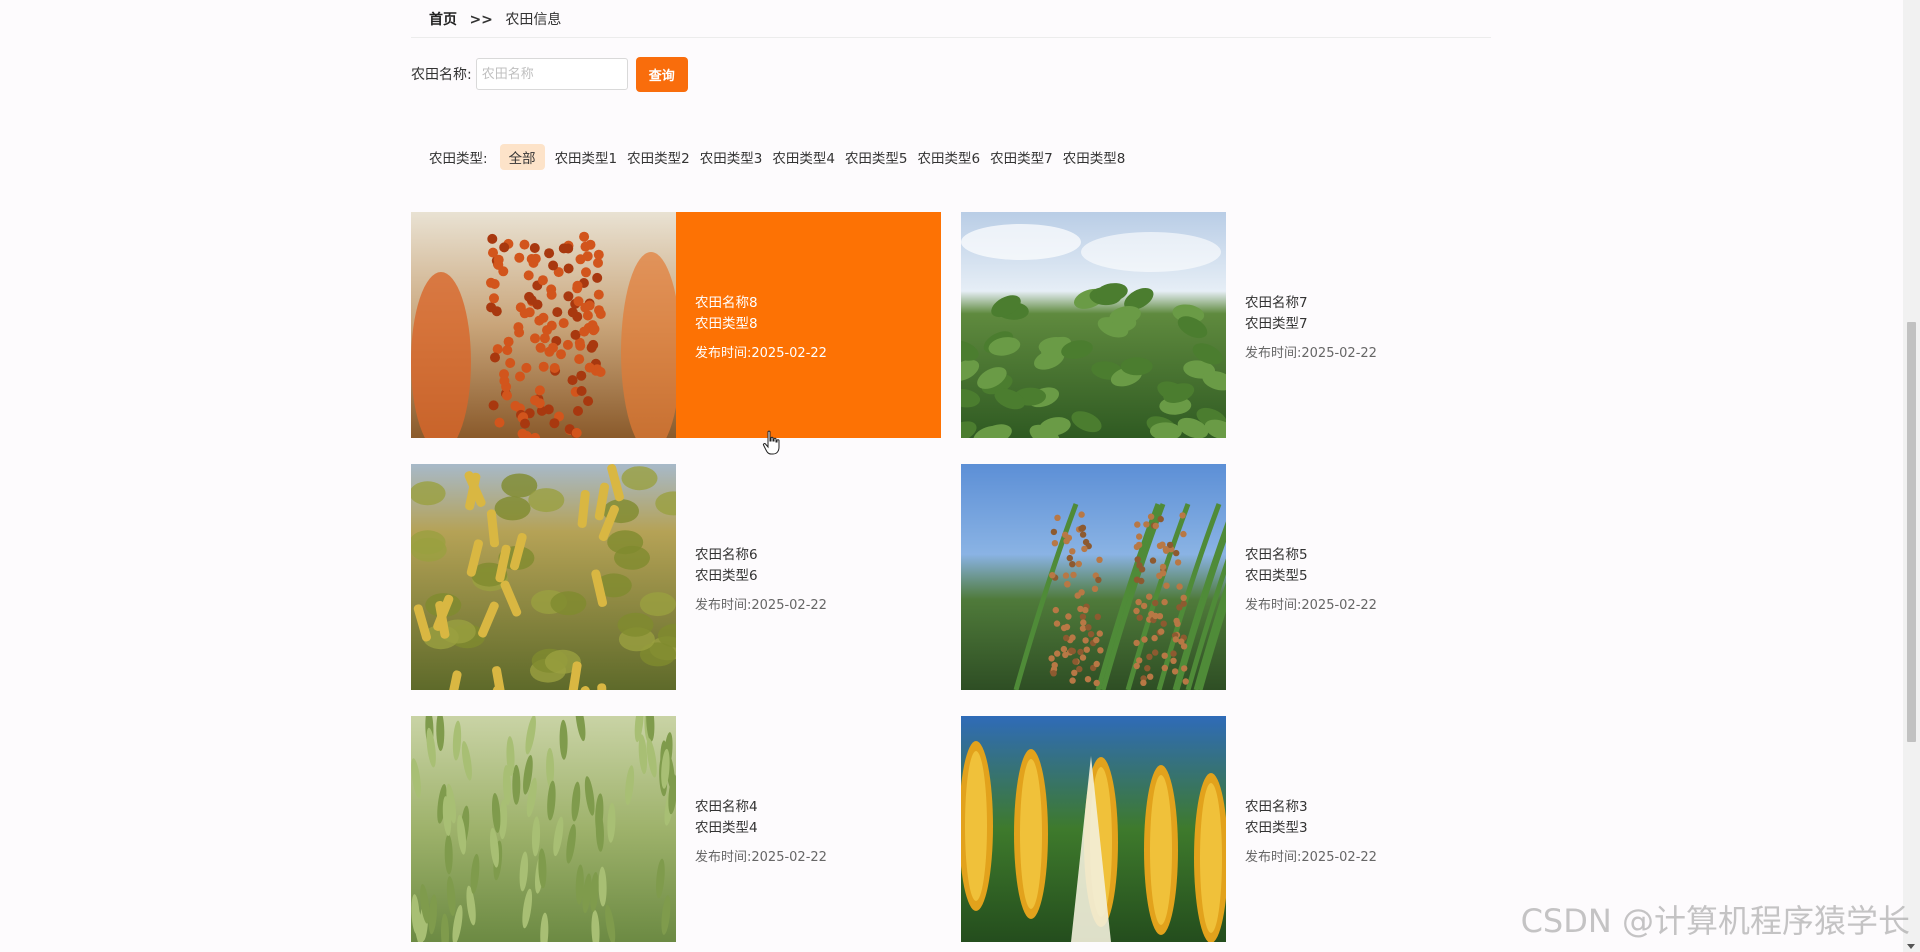 This screenshot has width=1920, height=952. What do you see at coordinates (726, 574) in the screenshot?
I see `farm-card-type: 农田类型6` at bounding box center [726, 574].